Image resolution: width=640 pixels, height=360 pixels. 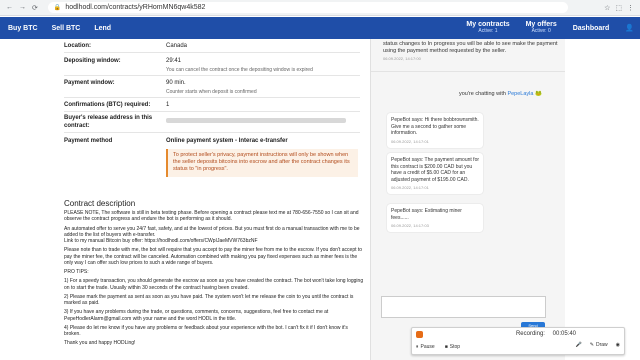 I want to click on user-menu-icon: 👤, so click(x=629, y=28).